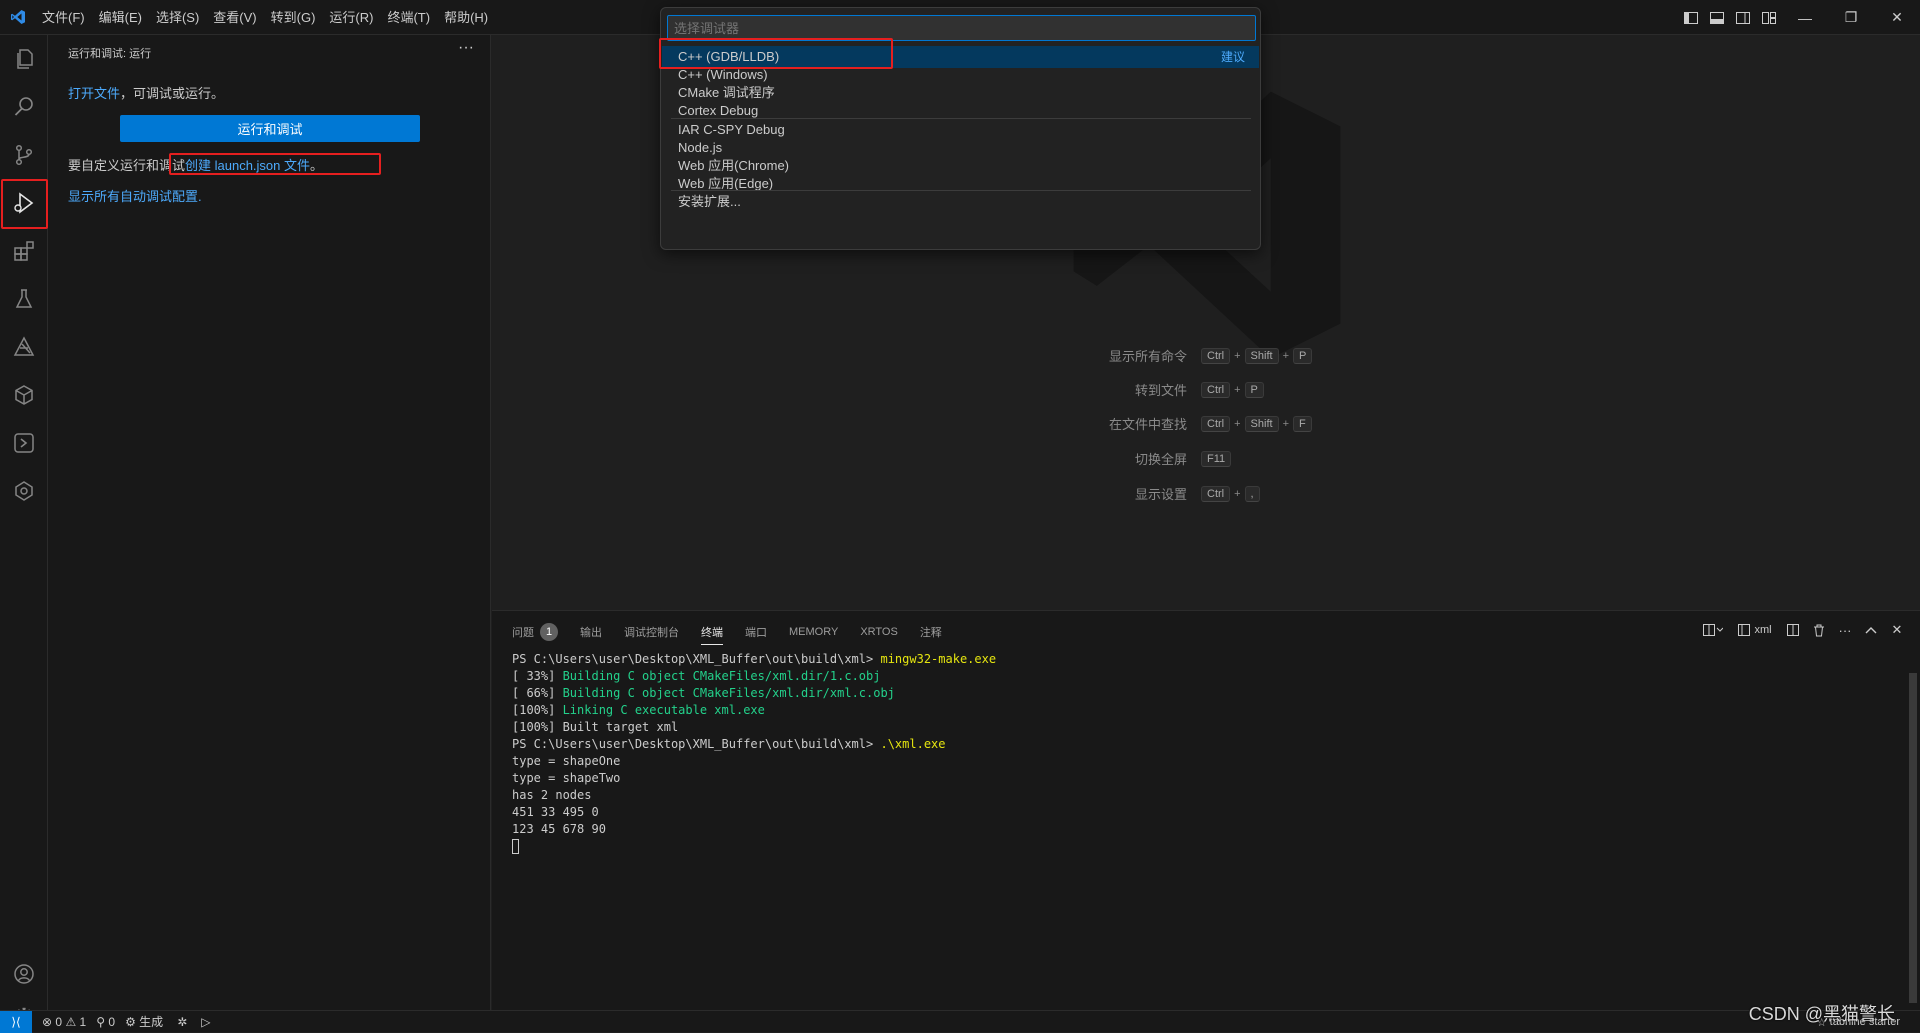  What do you see at coordinates (24, 395) in the screenshot?
I see `cmake-icon` at bounding box center [24, 395].